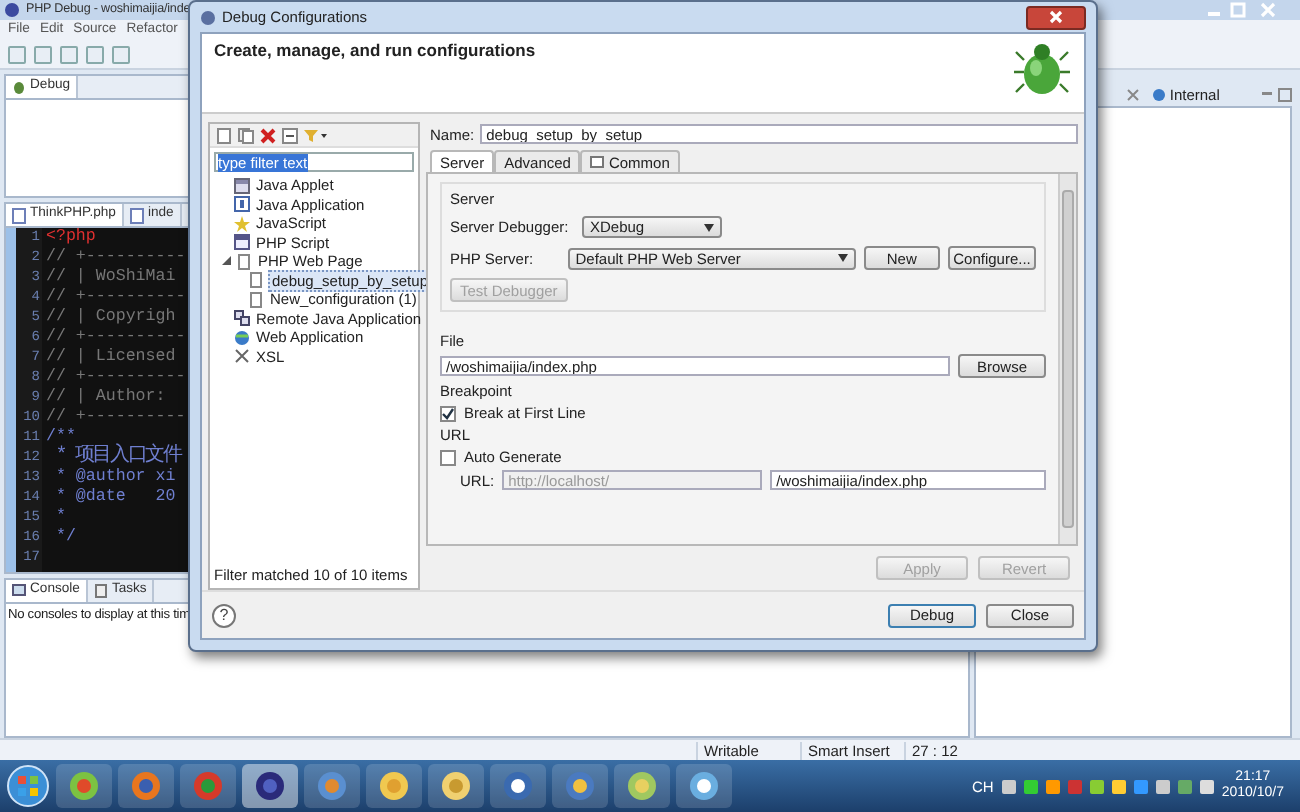  I want to click on code-line: // | Copyrigh, so click(111, 317).